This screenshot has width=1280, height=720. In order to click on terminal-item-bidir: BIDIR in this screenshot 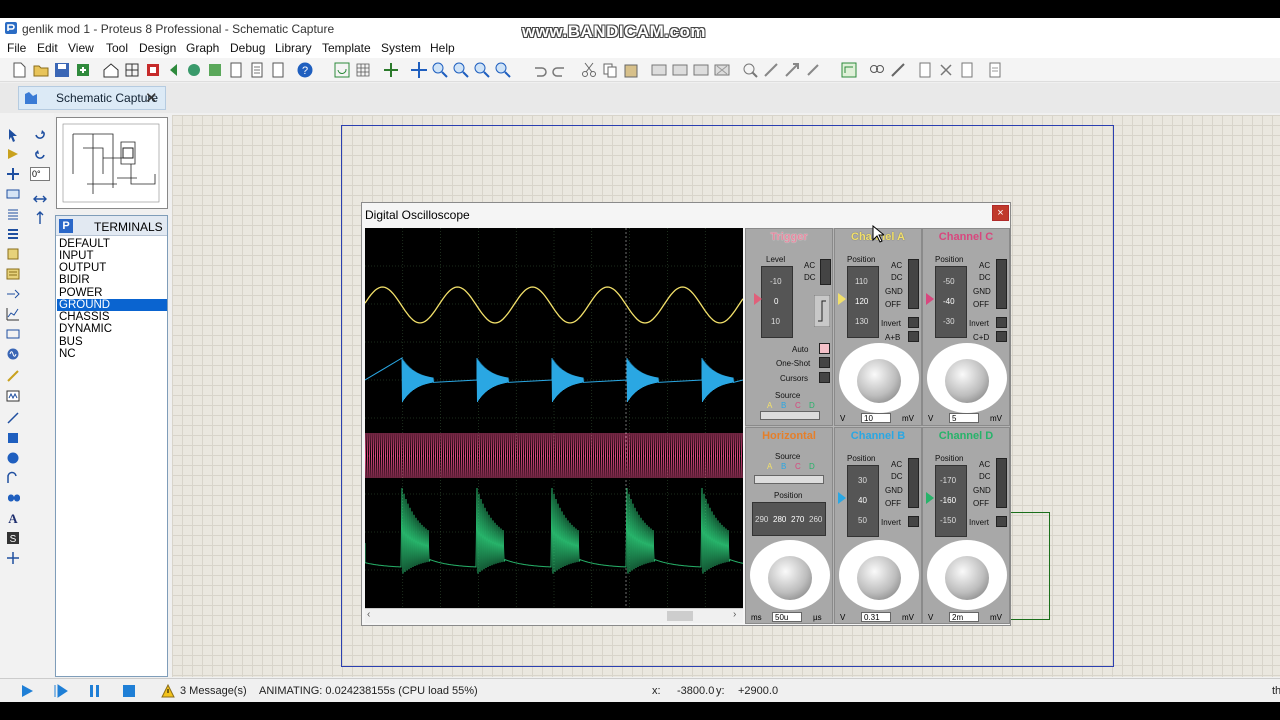, I will do `click(112, 280)`.